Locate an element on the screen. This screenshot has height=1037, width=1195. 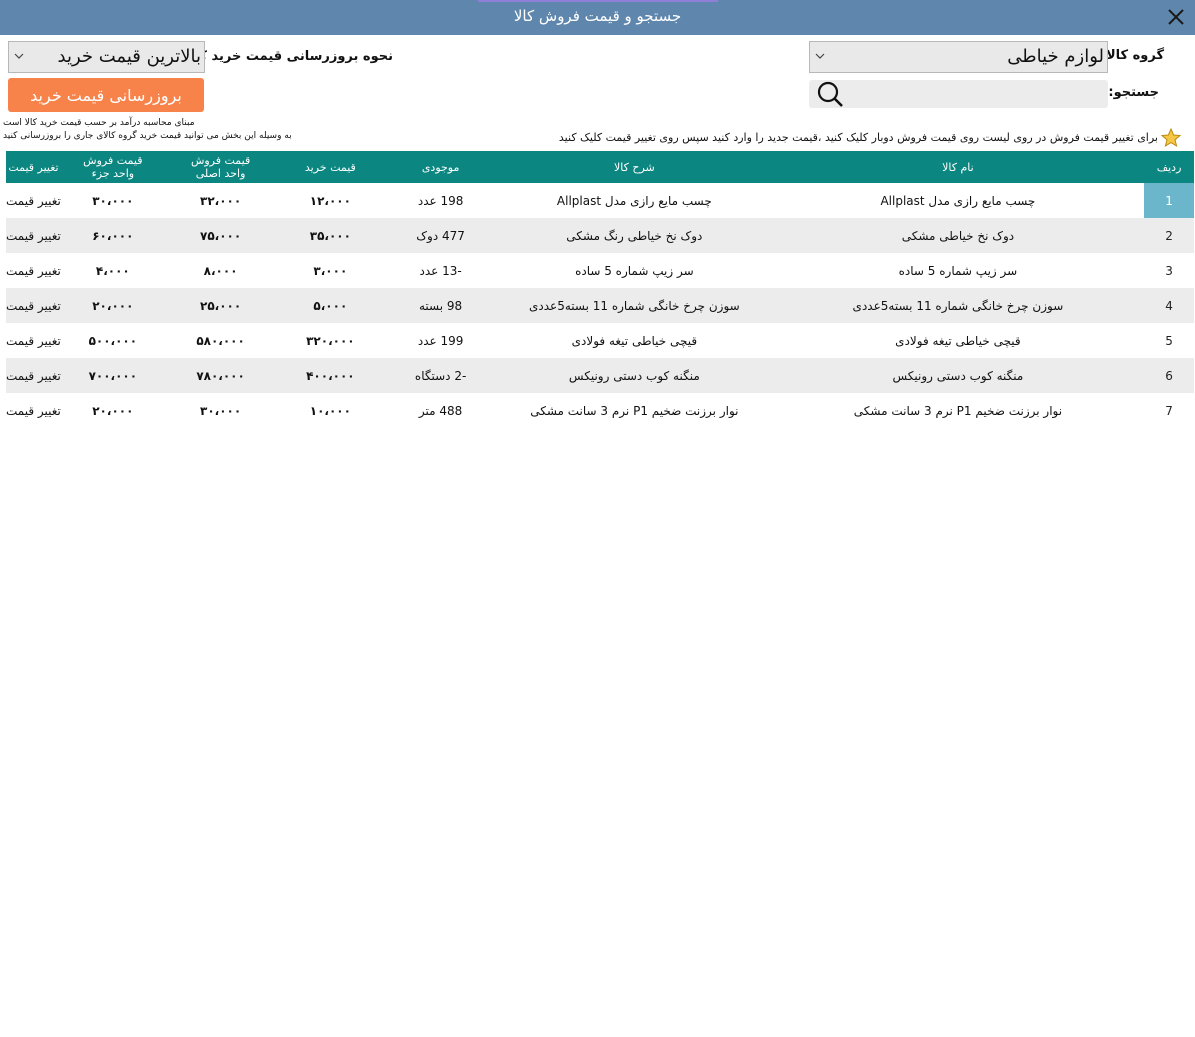
search-label: جستجو: is located at coordinates (1133, 92).